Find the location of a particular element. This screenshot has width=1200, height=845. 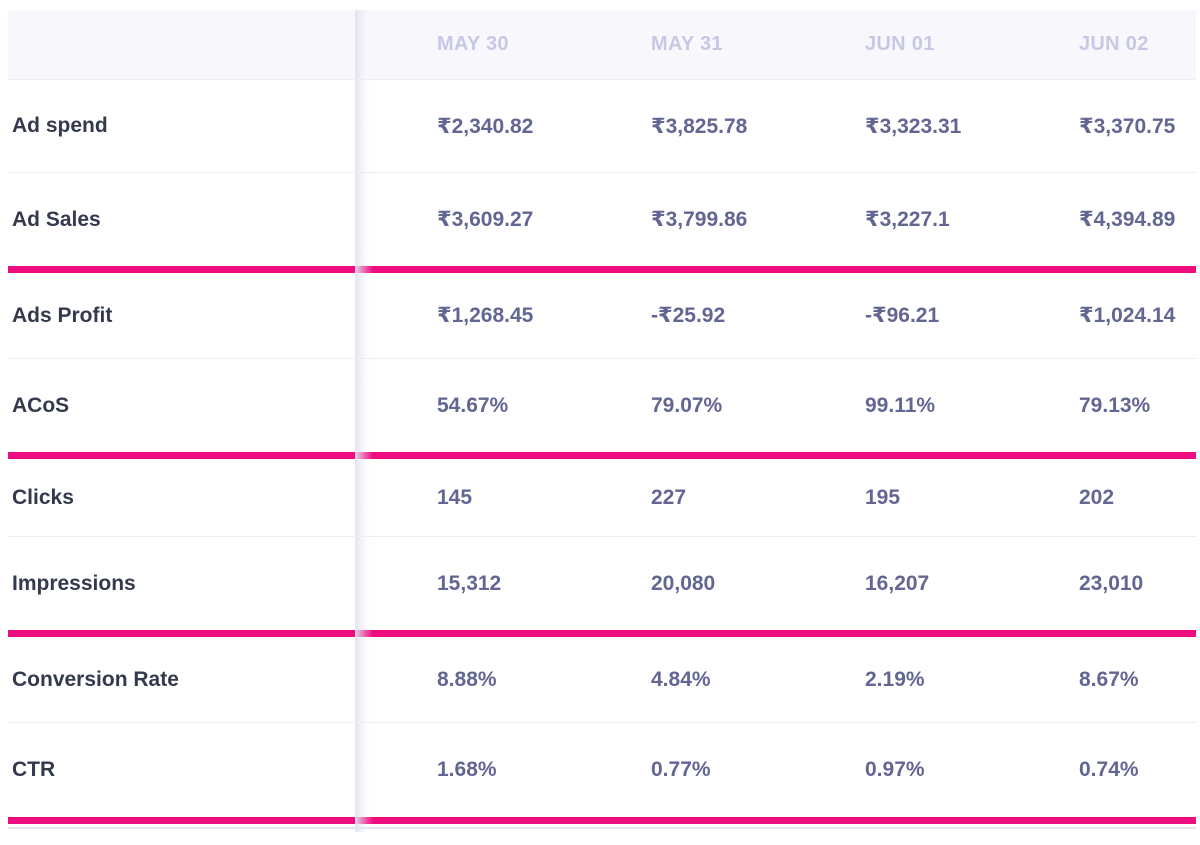

table-cell: ₹3,609.27 is located at coordinates (485, 219).